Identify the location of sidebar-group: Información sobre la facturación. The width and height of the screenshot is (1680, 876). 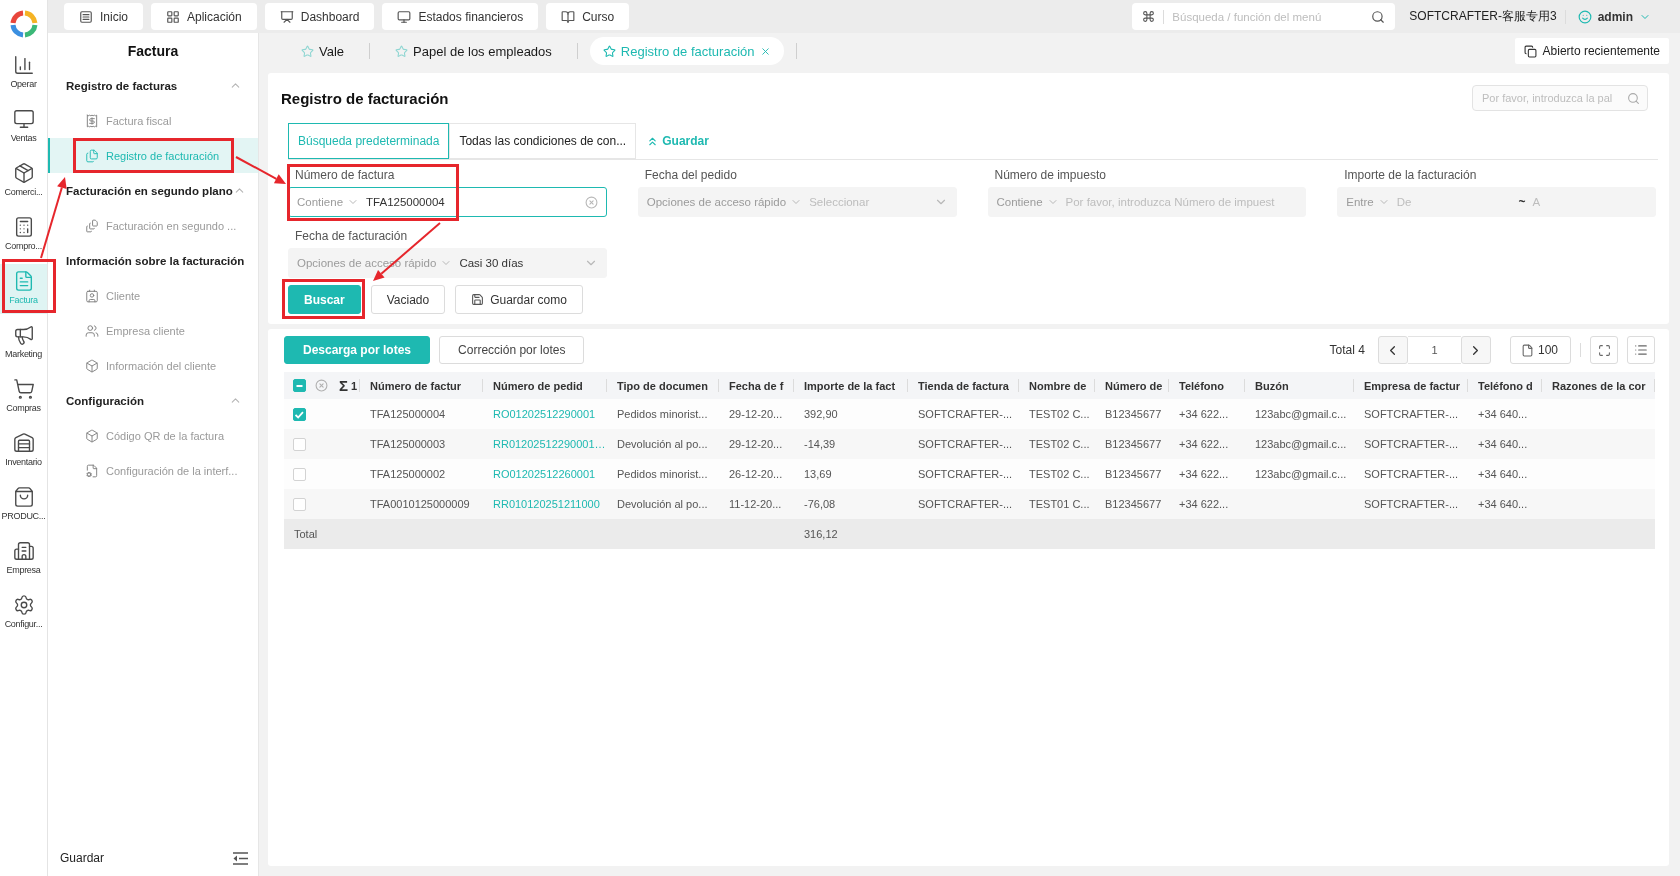
(153, 260).